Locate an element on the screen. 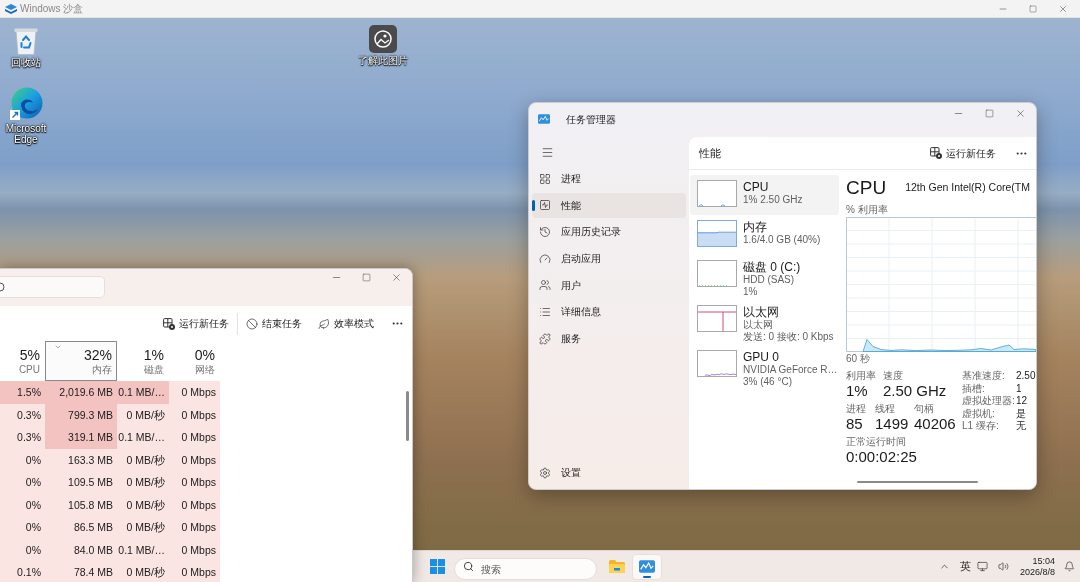 The height and width of the screenshot is (582, 1080). stat-value: 1499 is located at coordinates (892, 424).